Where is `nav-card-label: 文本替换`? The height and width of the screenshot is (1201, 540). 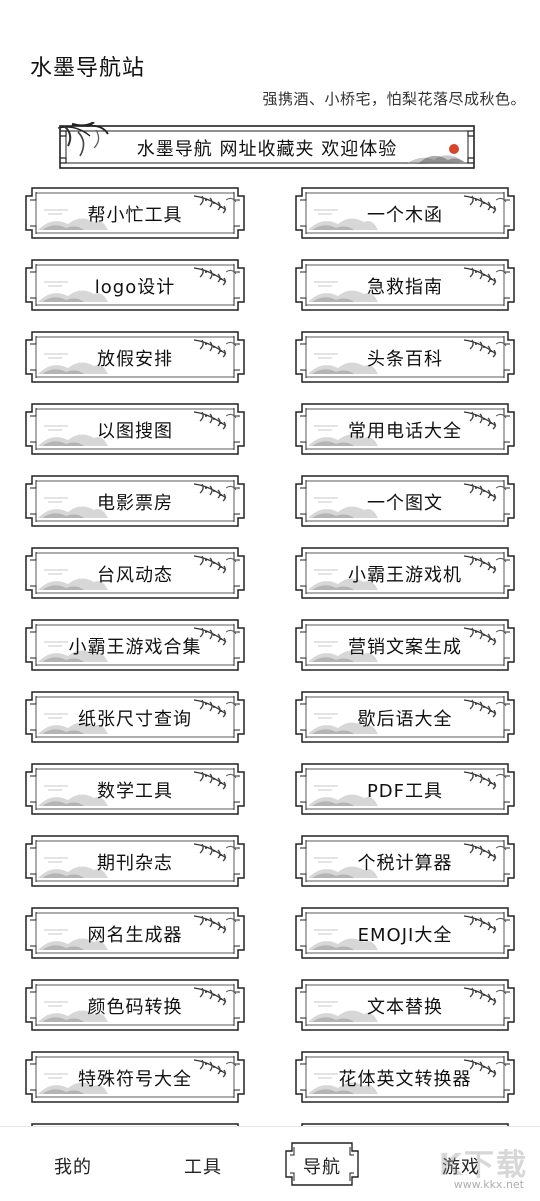 nav-card-label: 文本替换 is located at coordinates (405, 1007).